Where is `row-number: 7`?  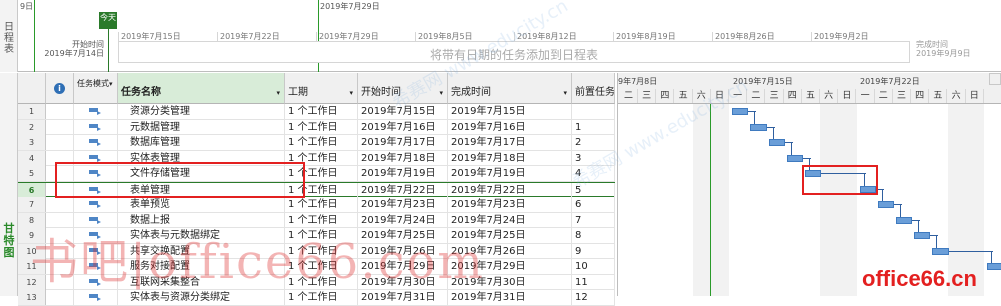
row-number: 7 is located at coordinates (32, 204).